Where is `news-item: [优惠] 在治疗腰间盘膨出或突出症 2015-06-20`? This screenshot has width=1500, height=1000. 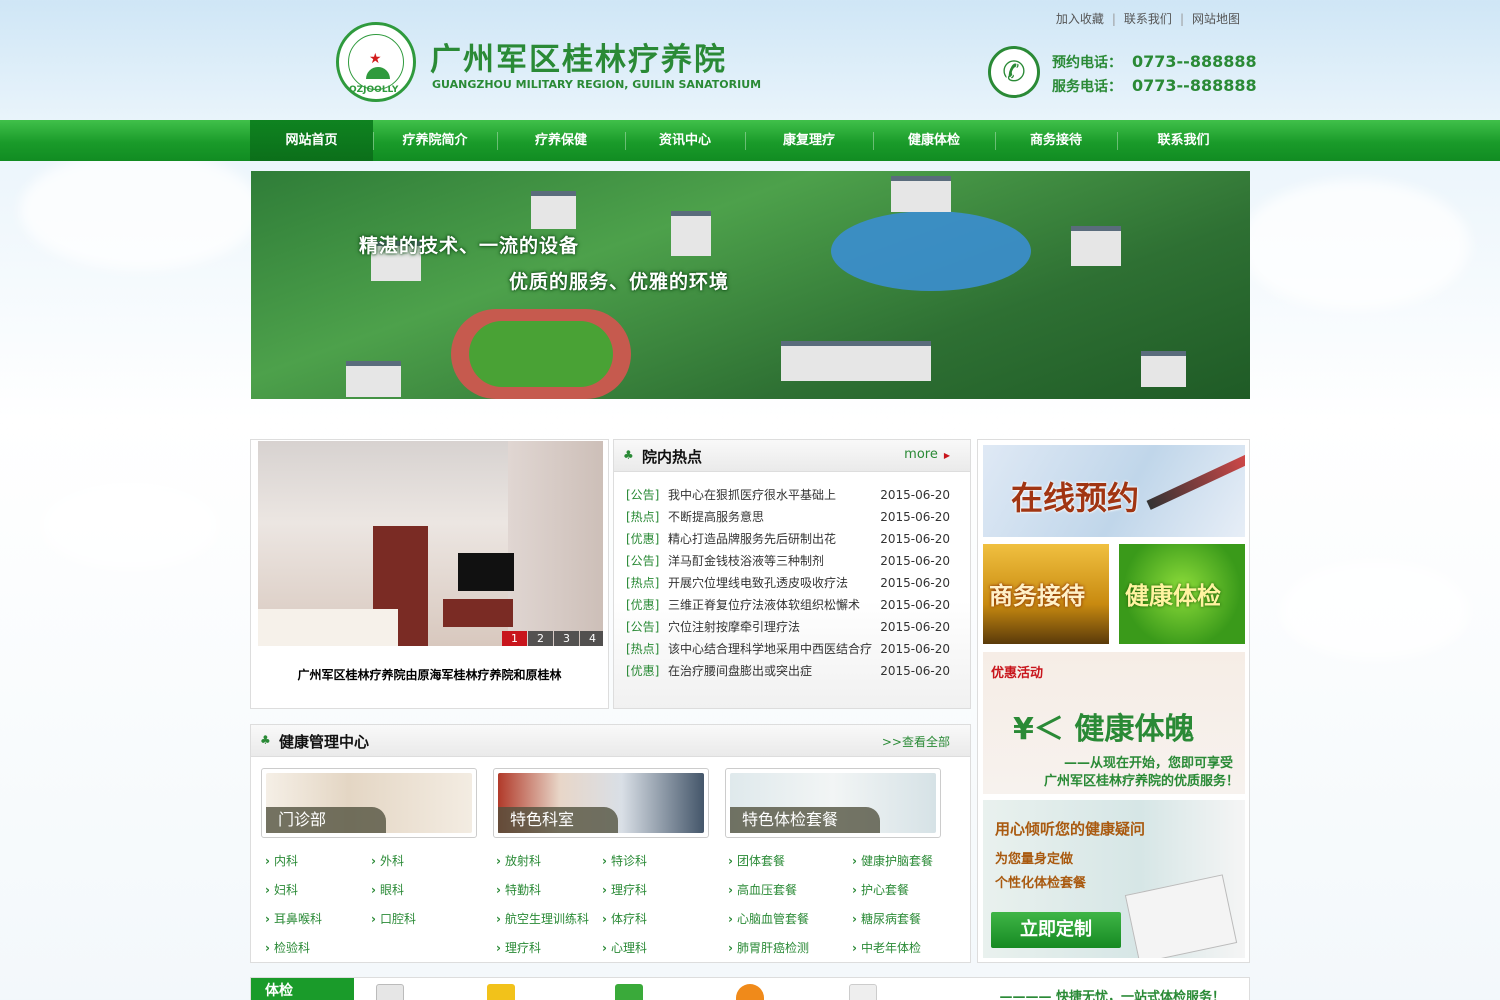
news-item: [优惠] 在治疗腰间盘膨出或突出症 2015-06-20 is located at coordinates (793, 671).